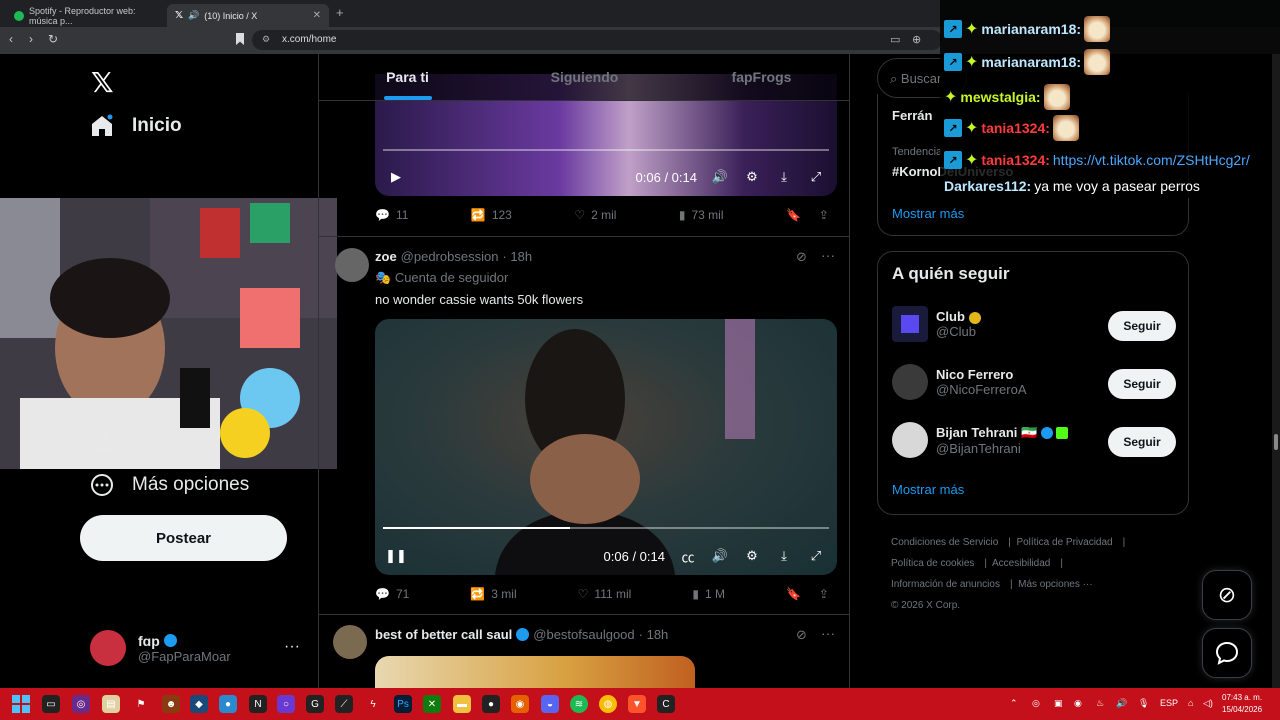  I want to click on tab-siguiendo: Siguiendo, so click(584, 77).